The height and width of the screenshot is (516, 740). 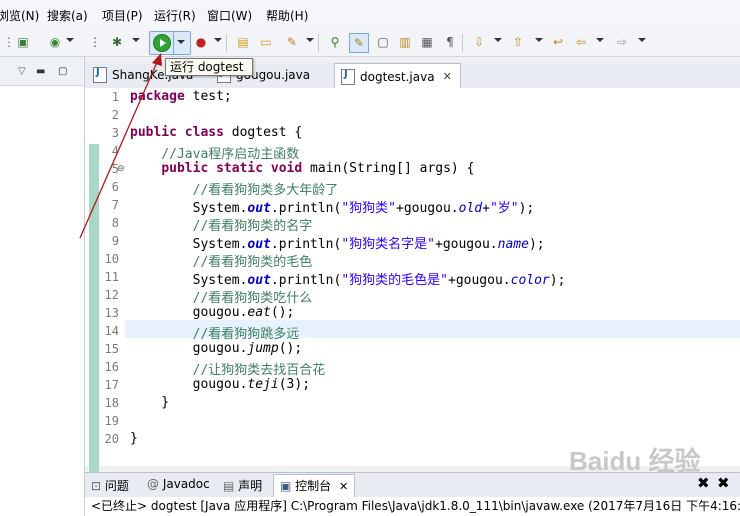 What do you see at coordinates (405, 42) in the screenshot?
I see `toggle-breadcrumb-icon: ▥` at bounding box center [405, 42].